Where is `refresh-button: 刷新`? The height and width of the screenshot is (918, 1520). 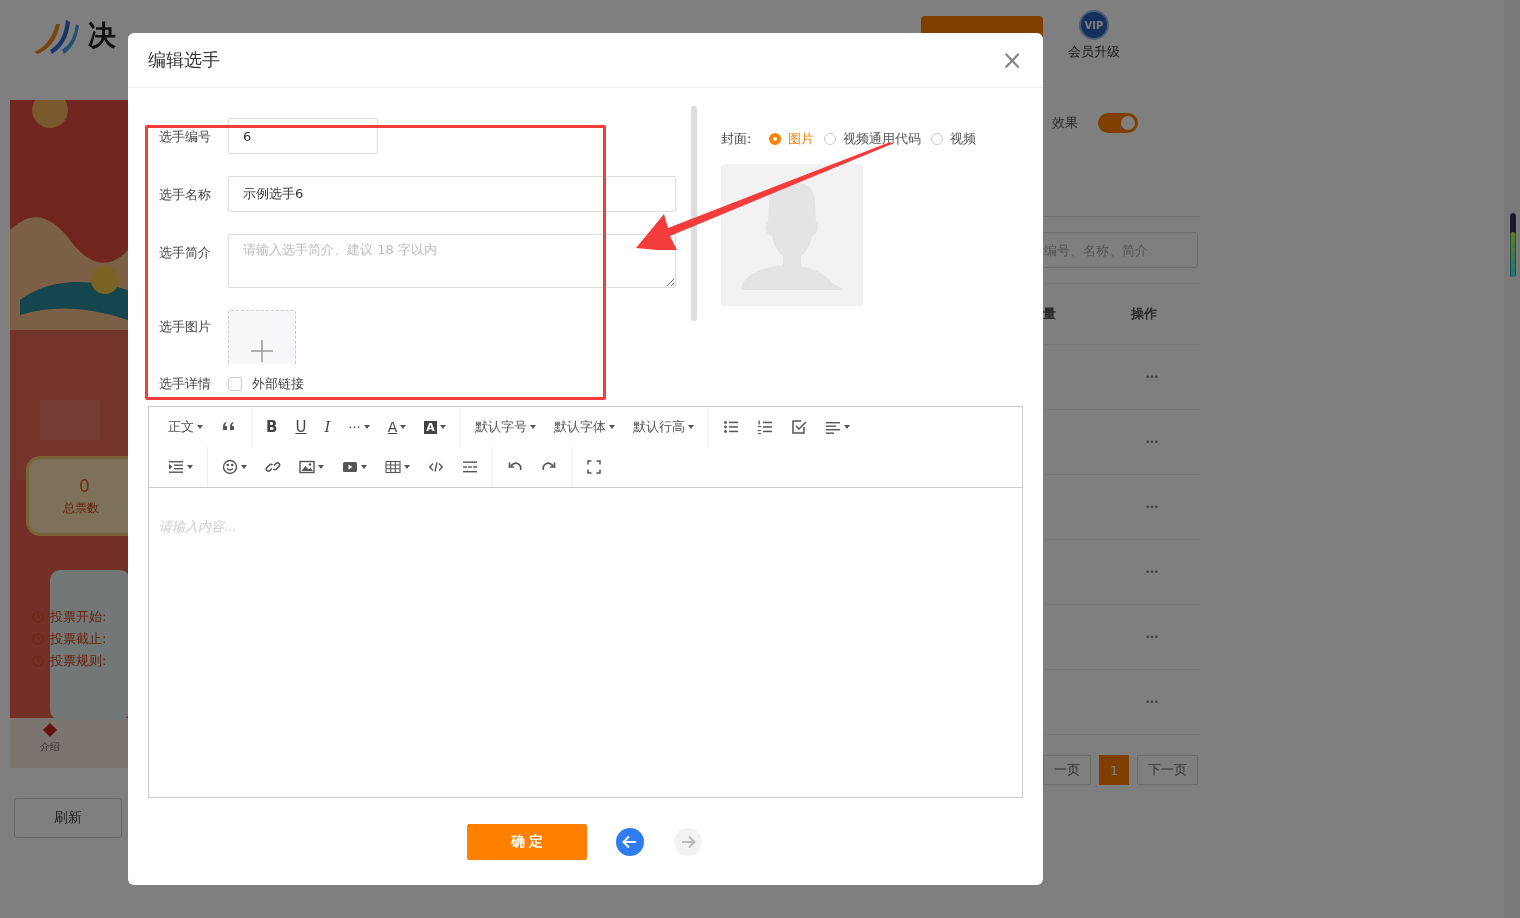
refresh-button: 刷新 is located at coordinates (68, 818).